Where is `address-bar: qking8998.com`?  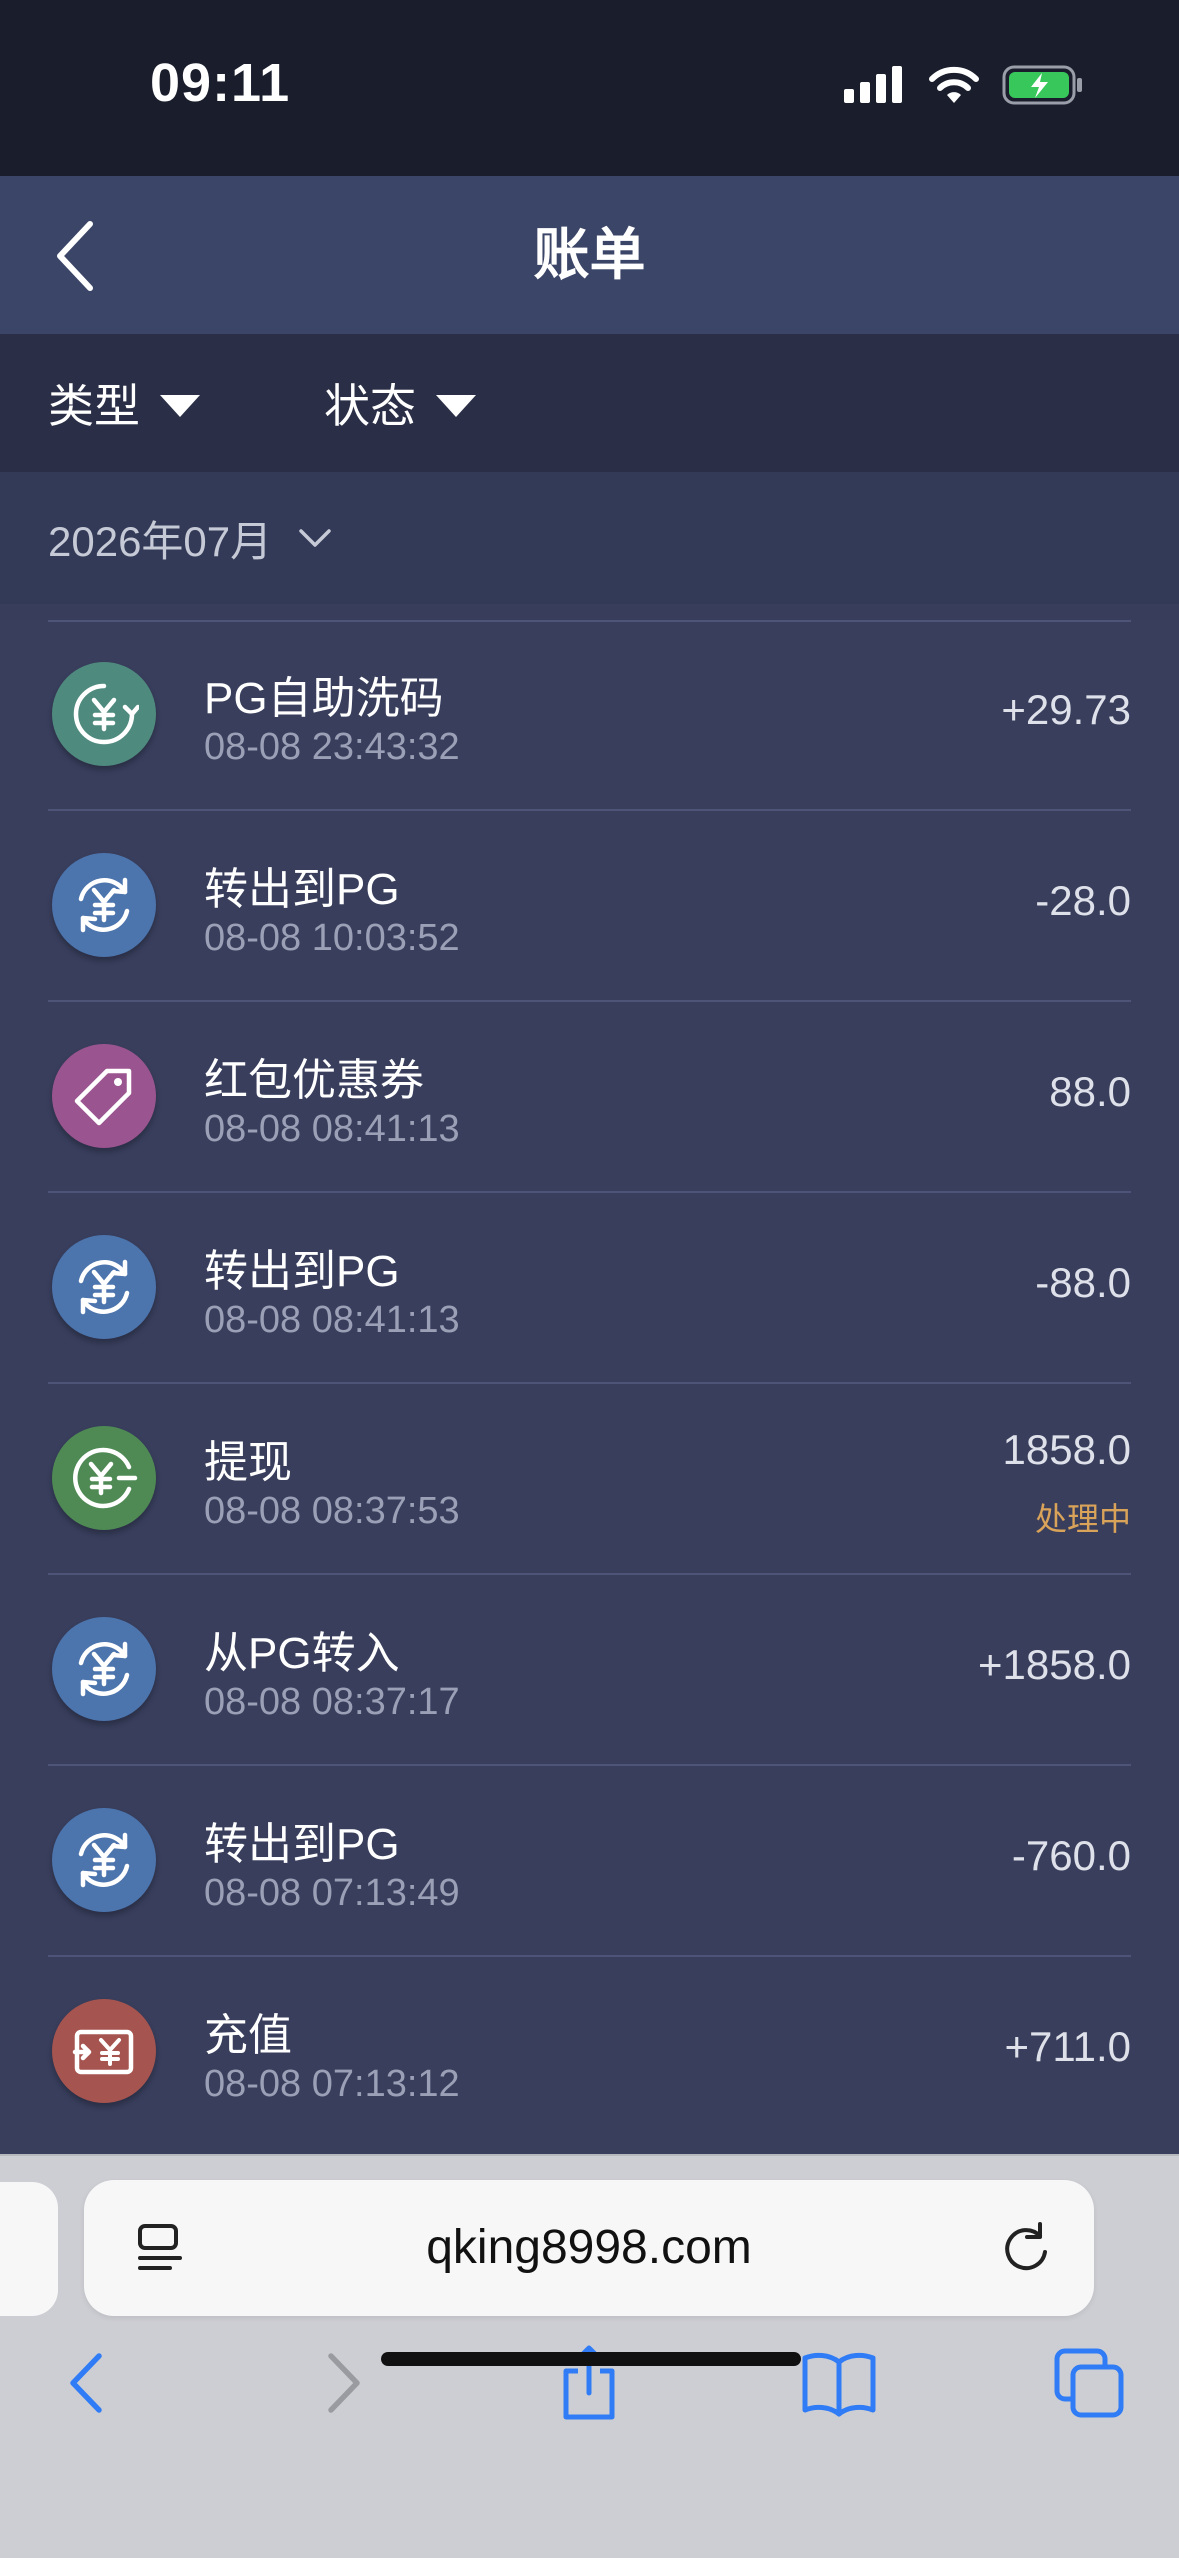
address-bar: qking8998.com is located at coordinates (589, 2248).